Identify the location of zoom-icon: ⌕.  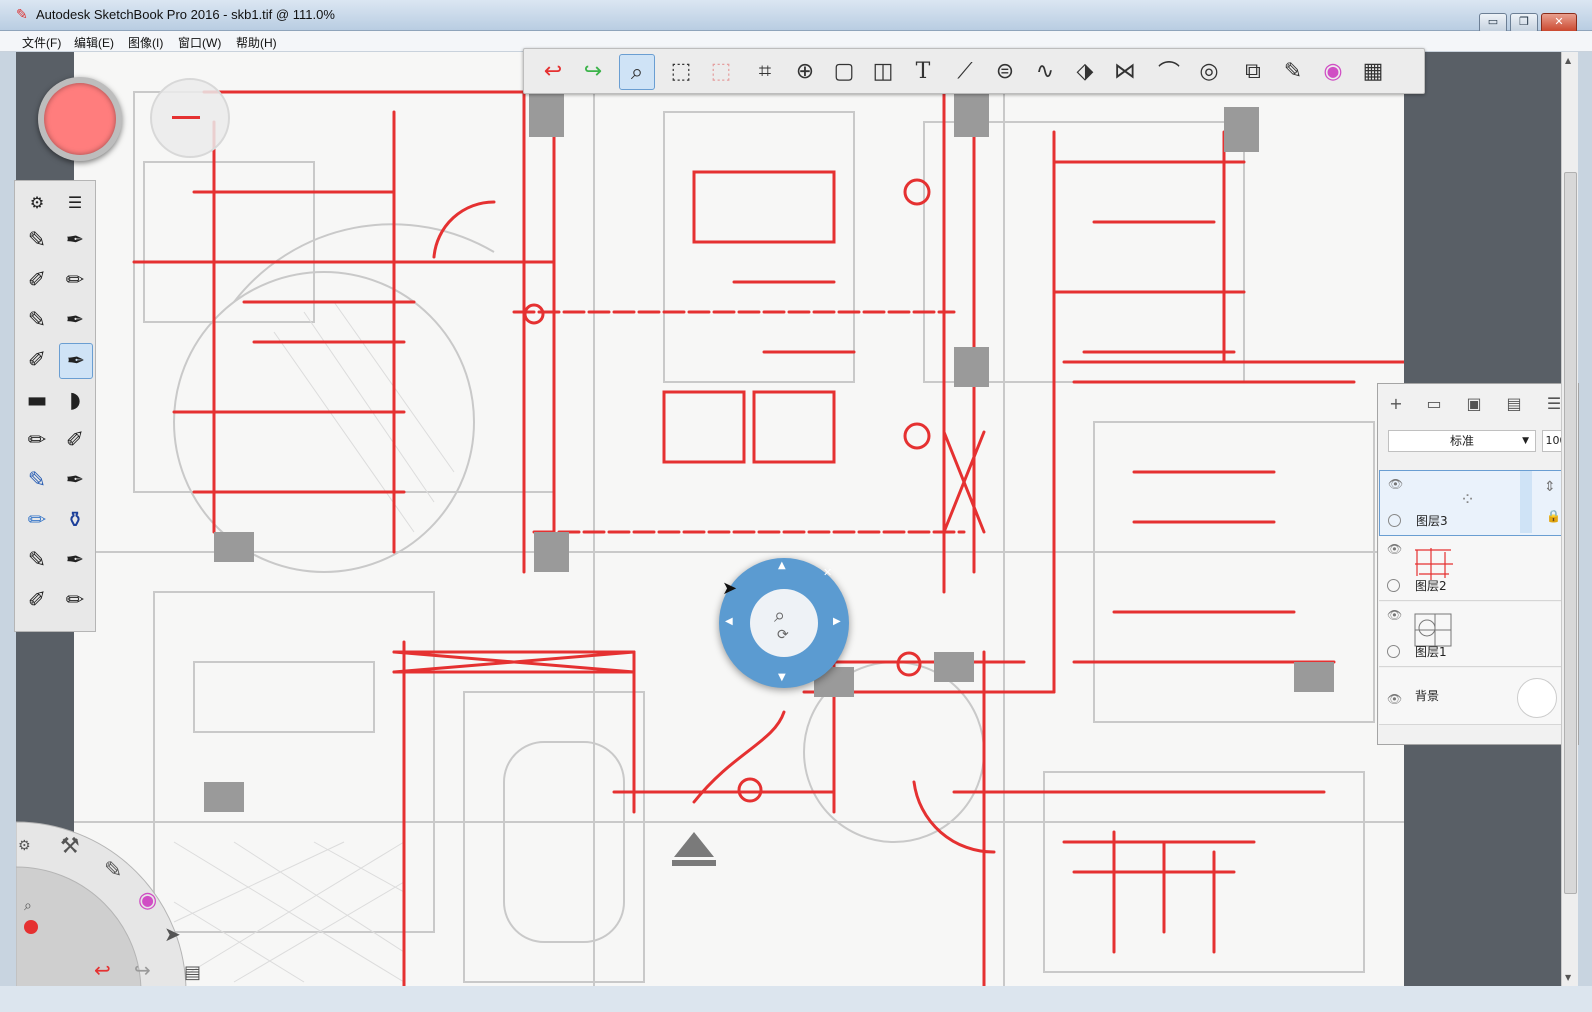
(637, 72).